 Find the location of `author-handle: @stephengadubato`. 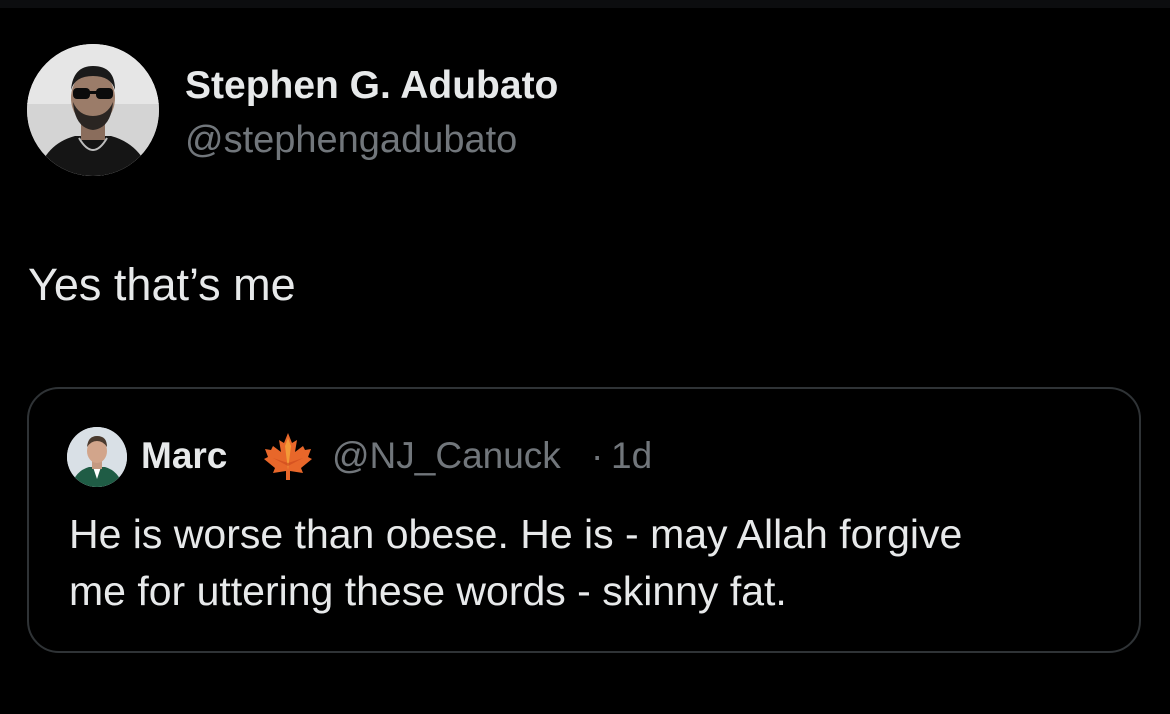

author-handle: @stephengadubato is located at coordinates (351, 140).